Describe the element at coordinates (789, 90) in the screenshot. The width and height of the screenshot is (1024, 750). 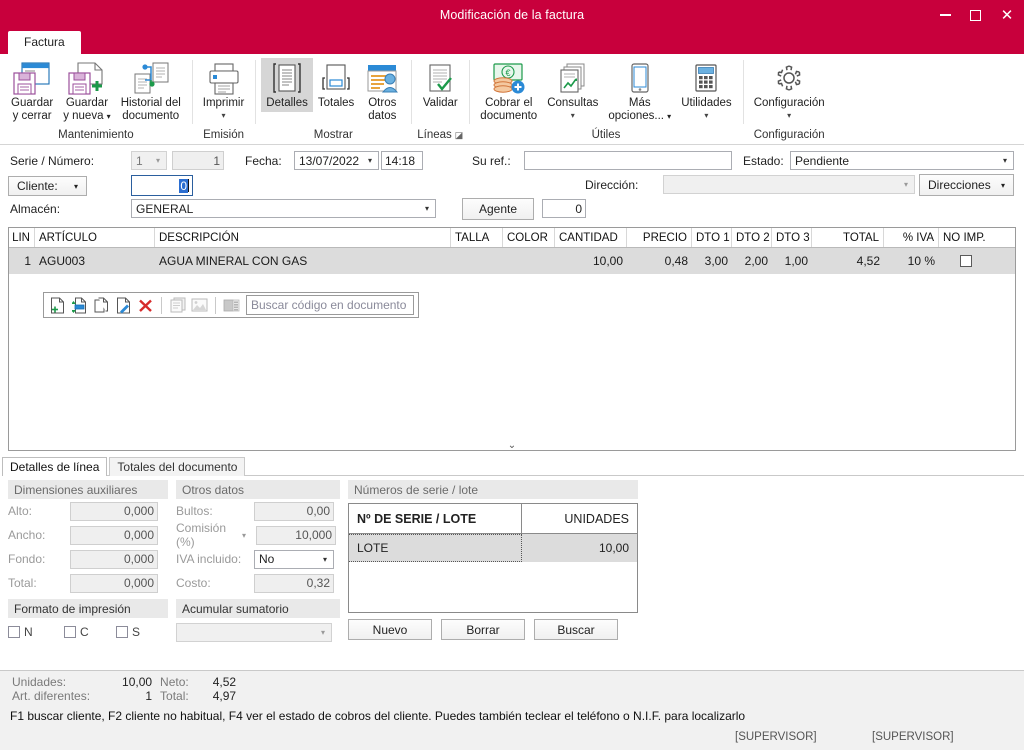
I see `ribbon-button-configuracion: Configuración ▾` at that location.